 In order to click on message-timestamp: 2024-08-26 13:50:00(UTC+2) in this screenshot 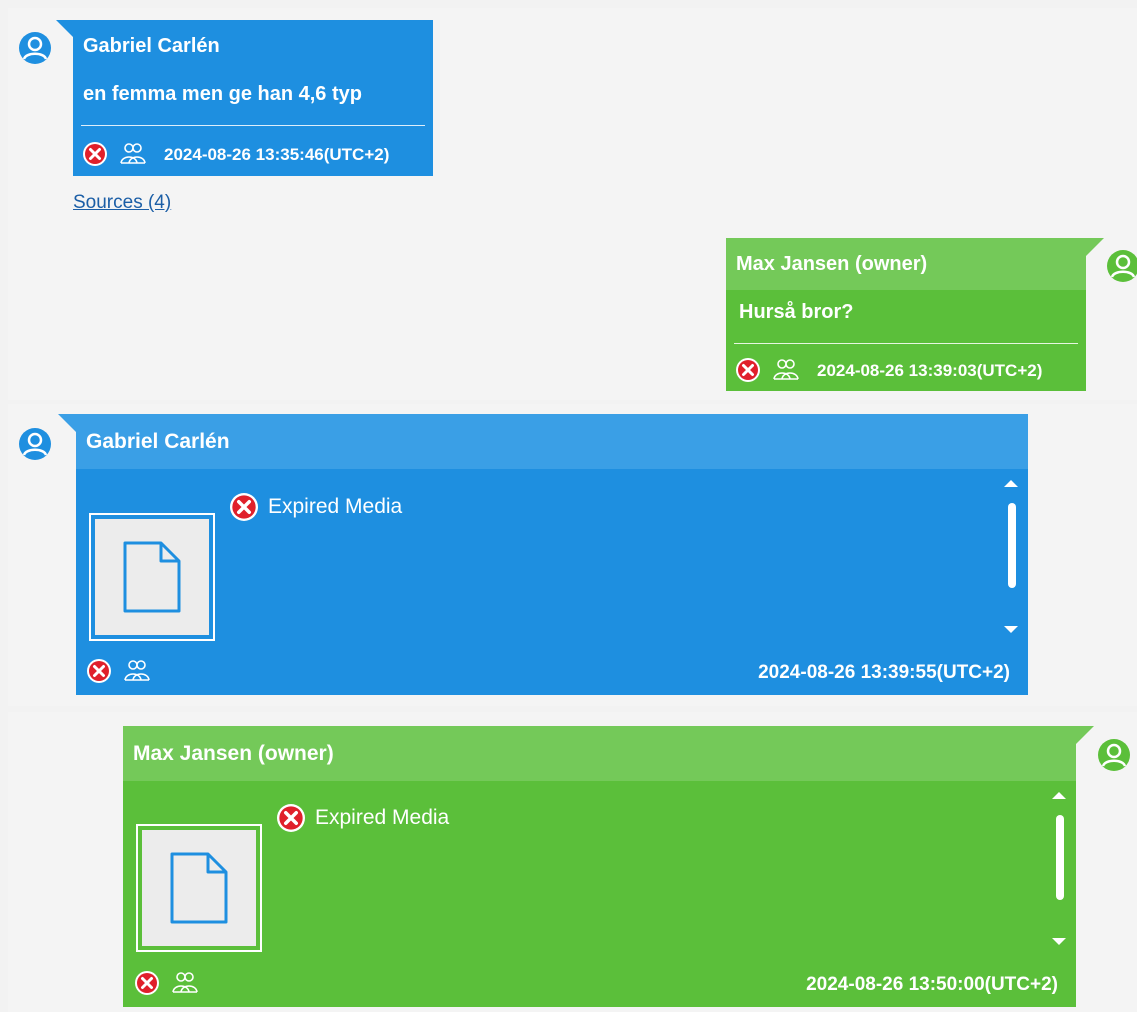, I will do `click(932, 984)`.